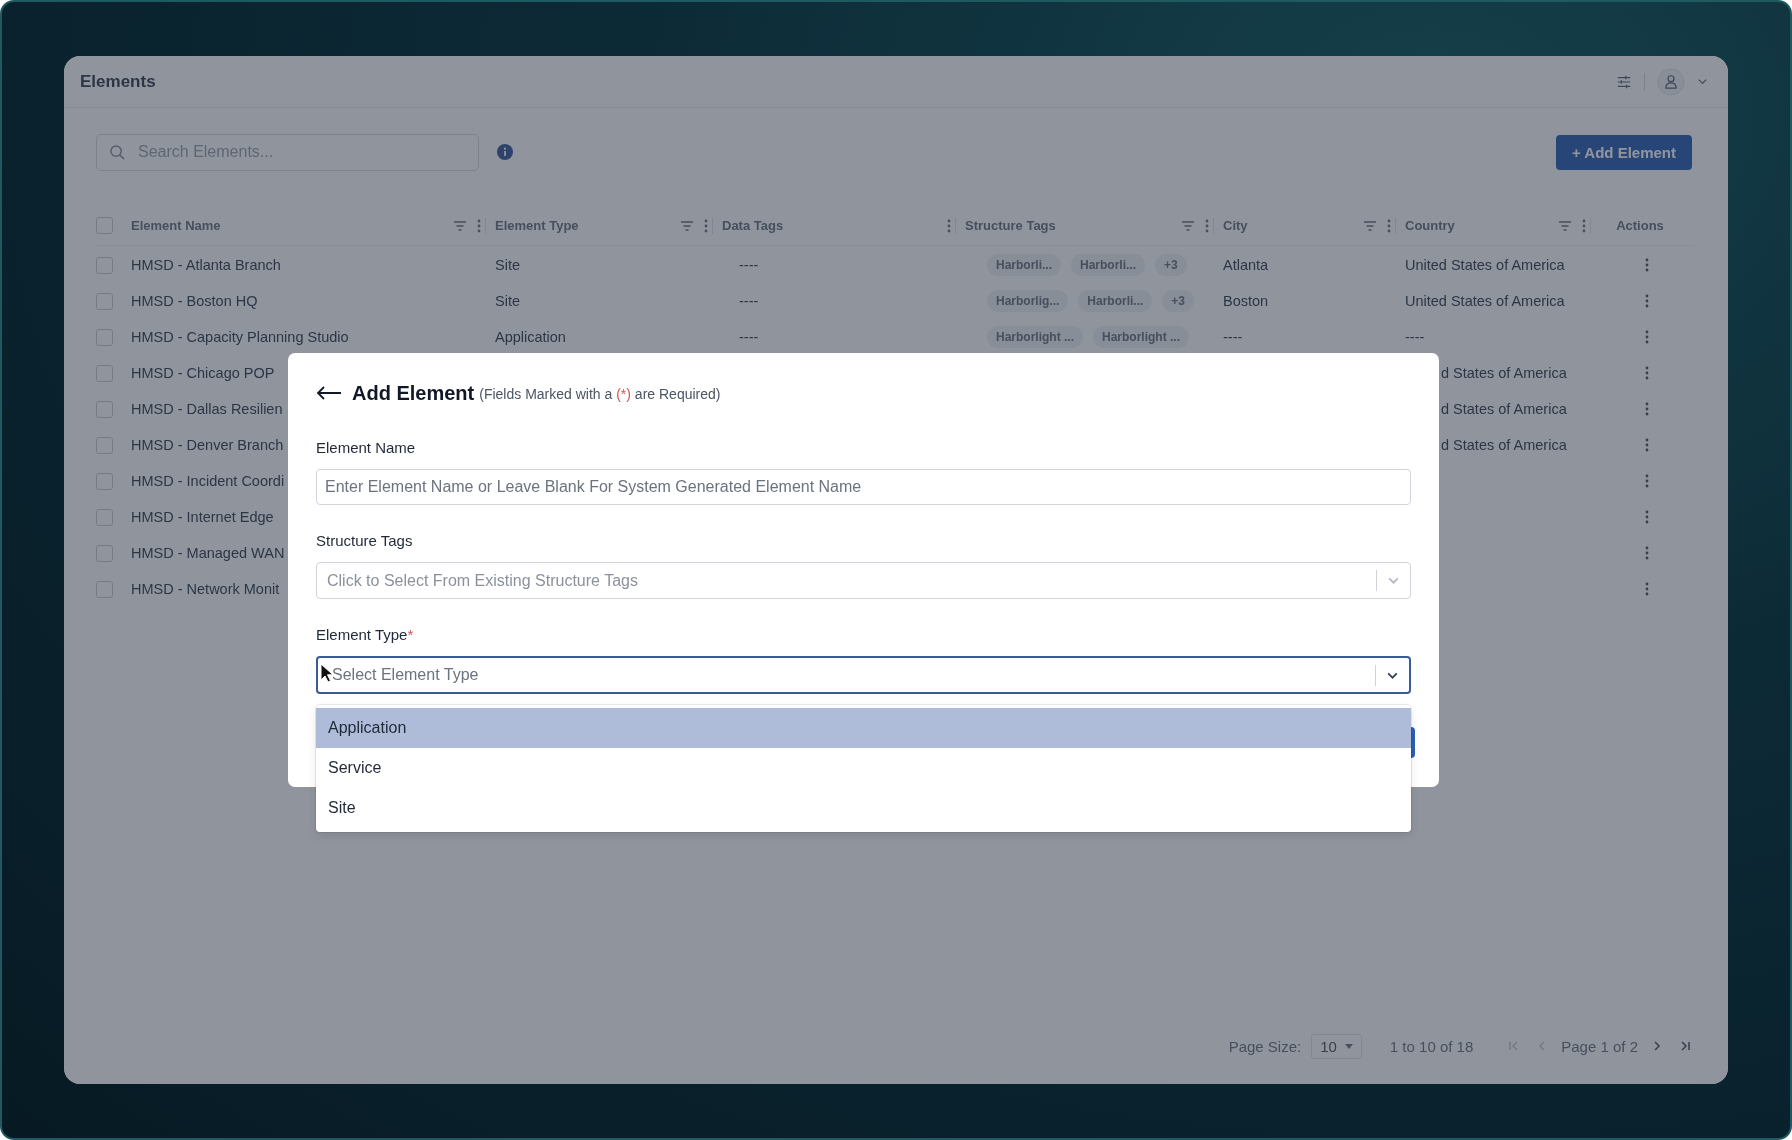 The image size is (1792, 1140). I want to click on element-name: HMSD - Managed WAN, so click(208, 553).